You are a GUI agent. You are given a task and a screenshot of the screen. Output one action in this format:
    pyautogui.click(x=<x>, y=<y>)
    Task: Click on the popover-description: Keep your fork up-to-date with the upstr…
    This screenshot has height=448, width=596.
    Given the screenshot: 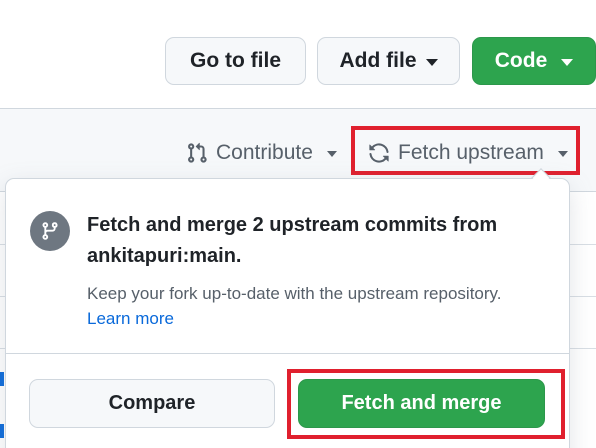 What is the action you would take?
    pyautogui.click(x=294, y=293)
    